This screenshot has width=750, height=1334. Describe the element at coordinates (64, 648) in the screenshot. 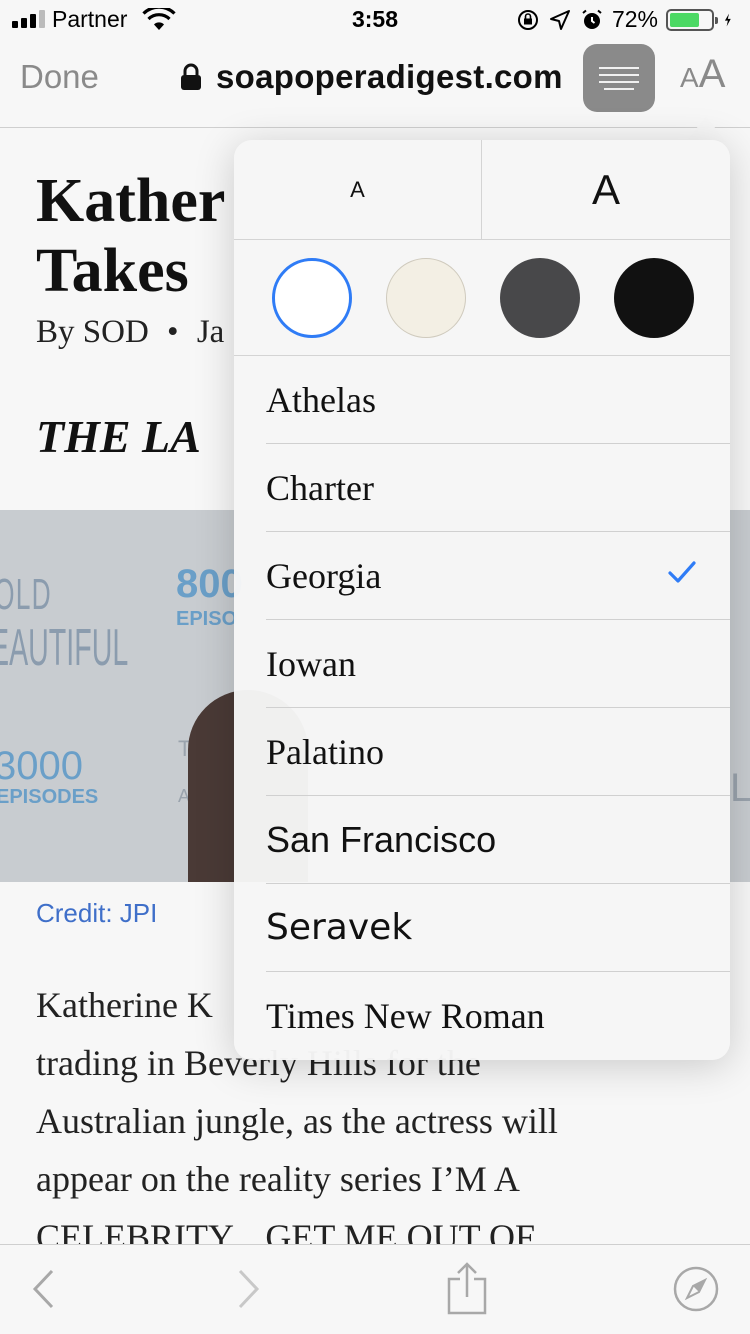

I see `photo-text-beautiful: EAUTIFUL` at that location.